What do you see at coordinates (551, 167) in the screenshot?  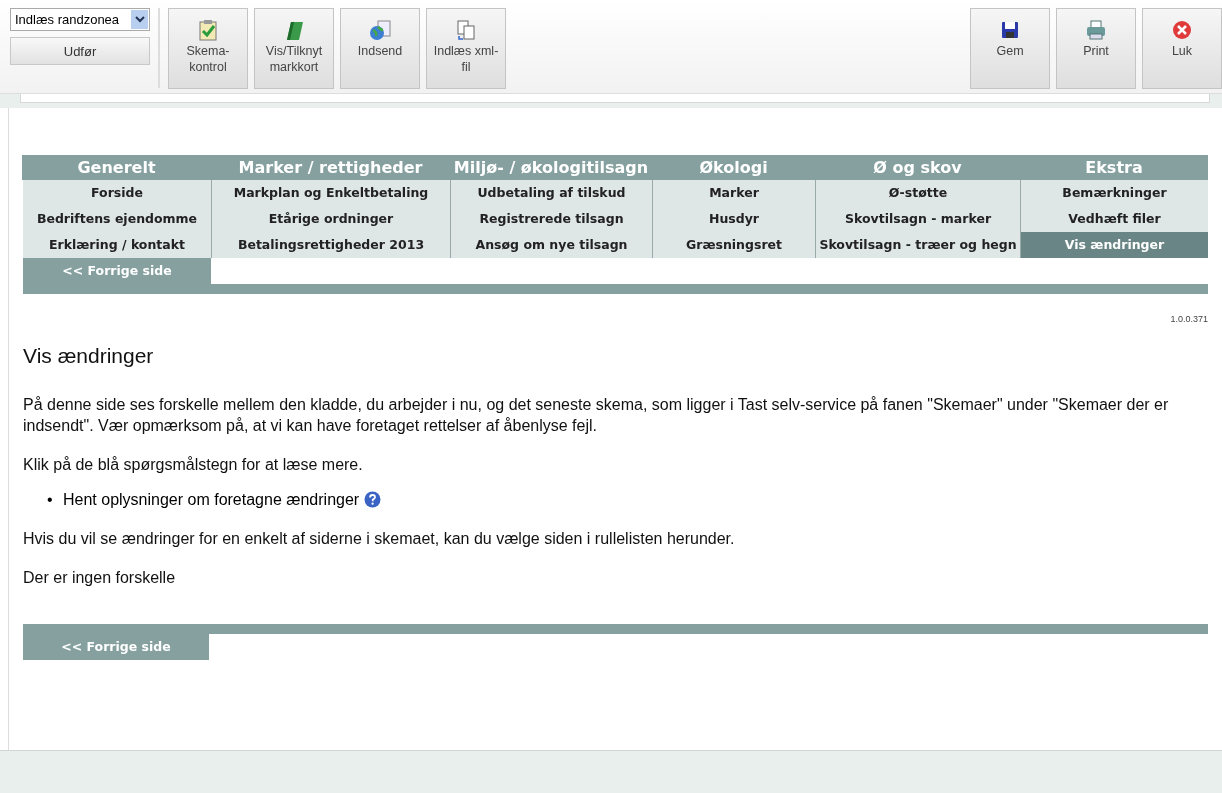 I see `menu-heading: Miljø- / økologitilsagn` at bounding box center [551, 167].